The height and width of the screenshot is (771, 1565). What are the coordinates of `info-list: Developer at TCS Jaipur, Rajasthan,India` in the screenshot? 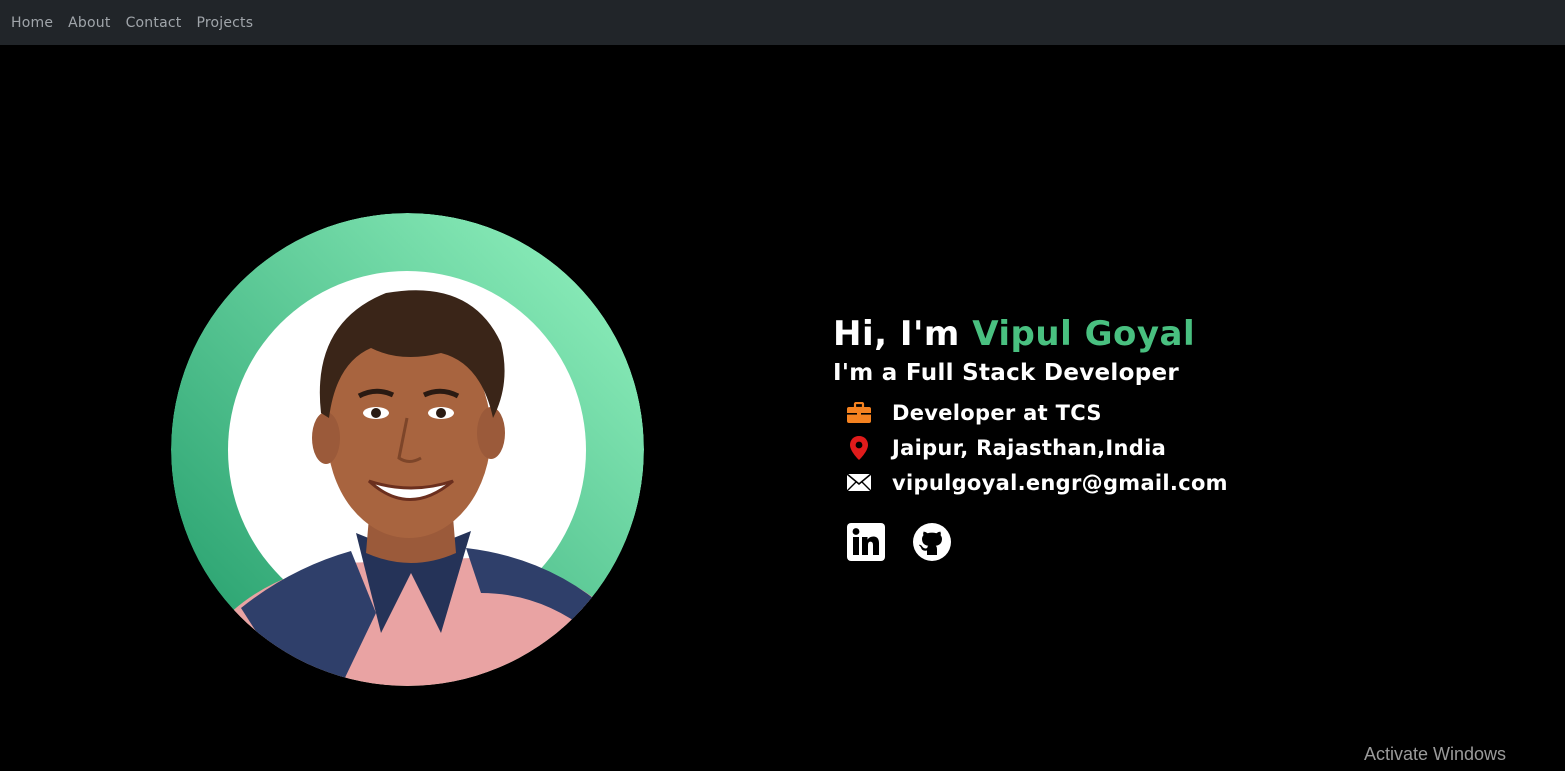 It's located at (1093, 447).